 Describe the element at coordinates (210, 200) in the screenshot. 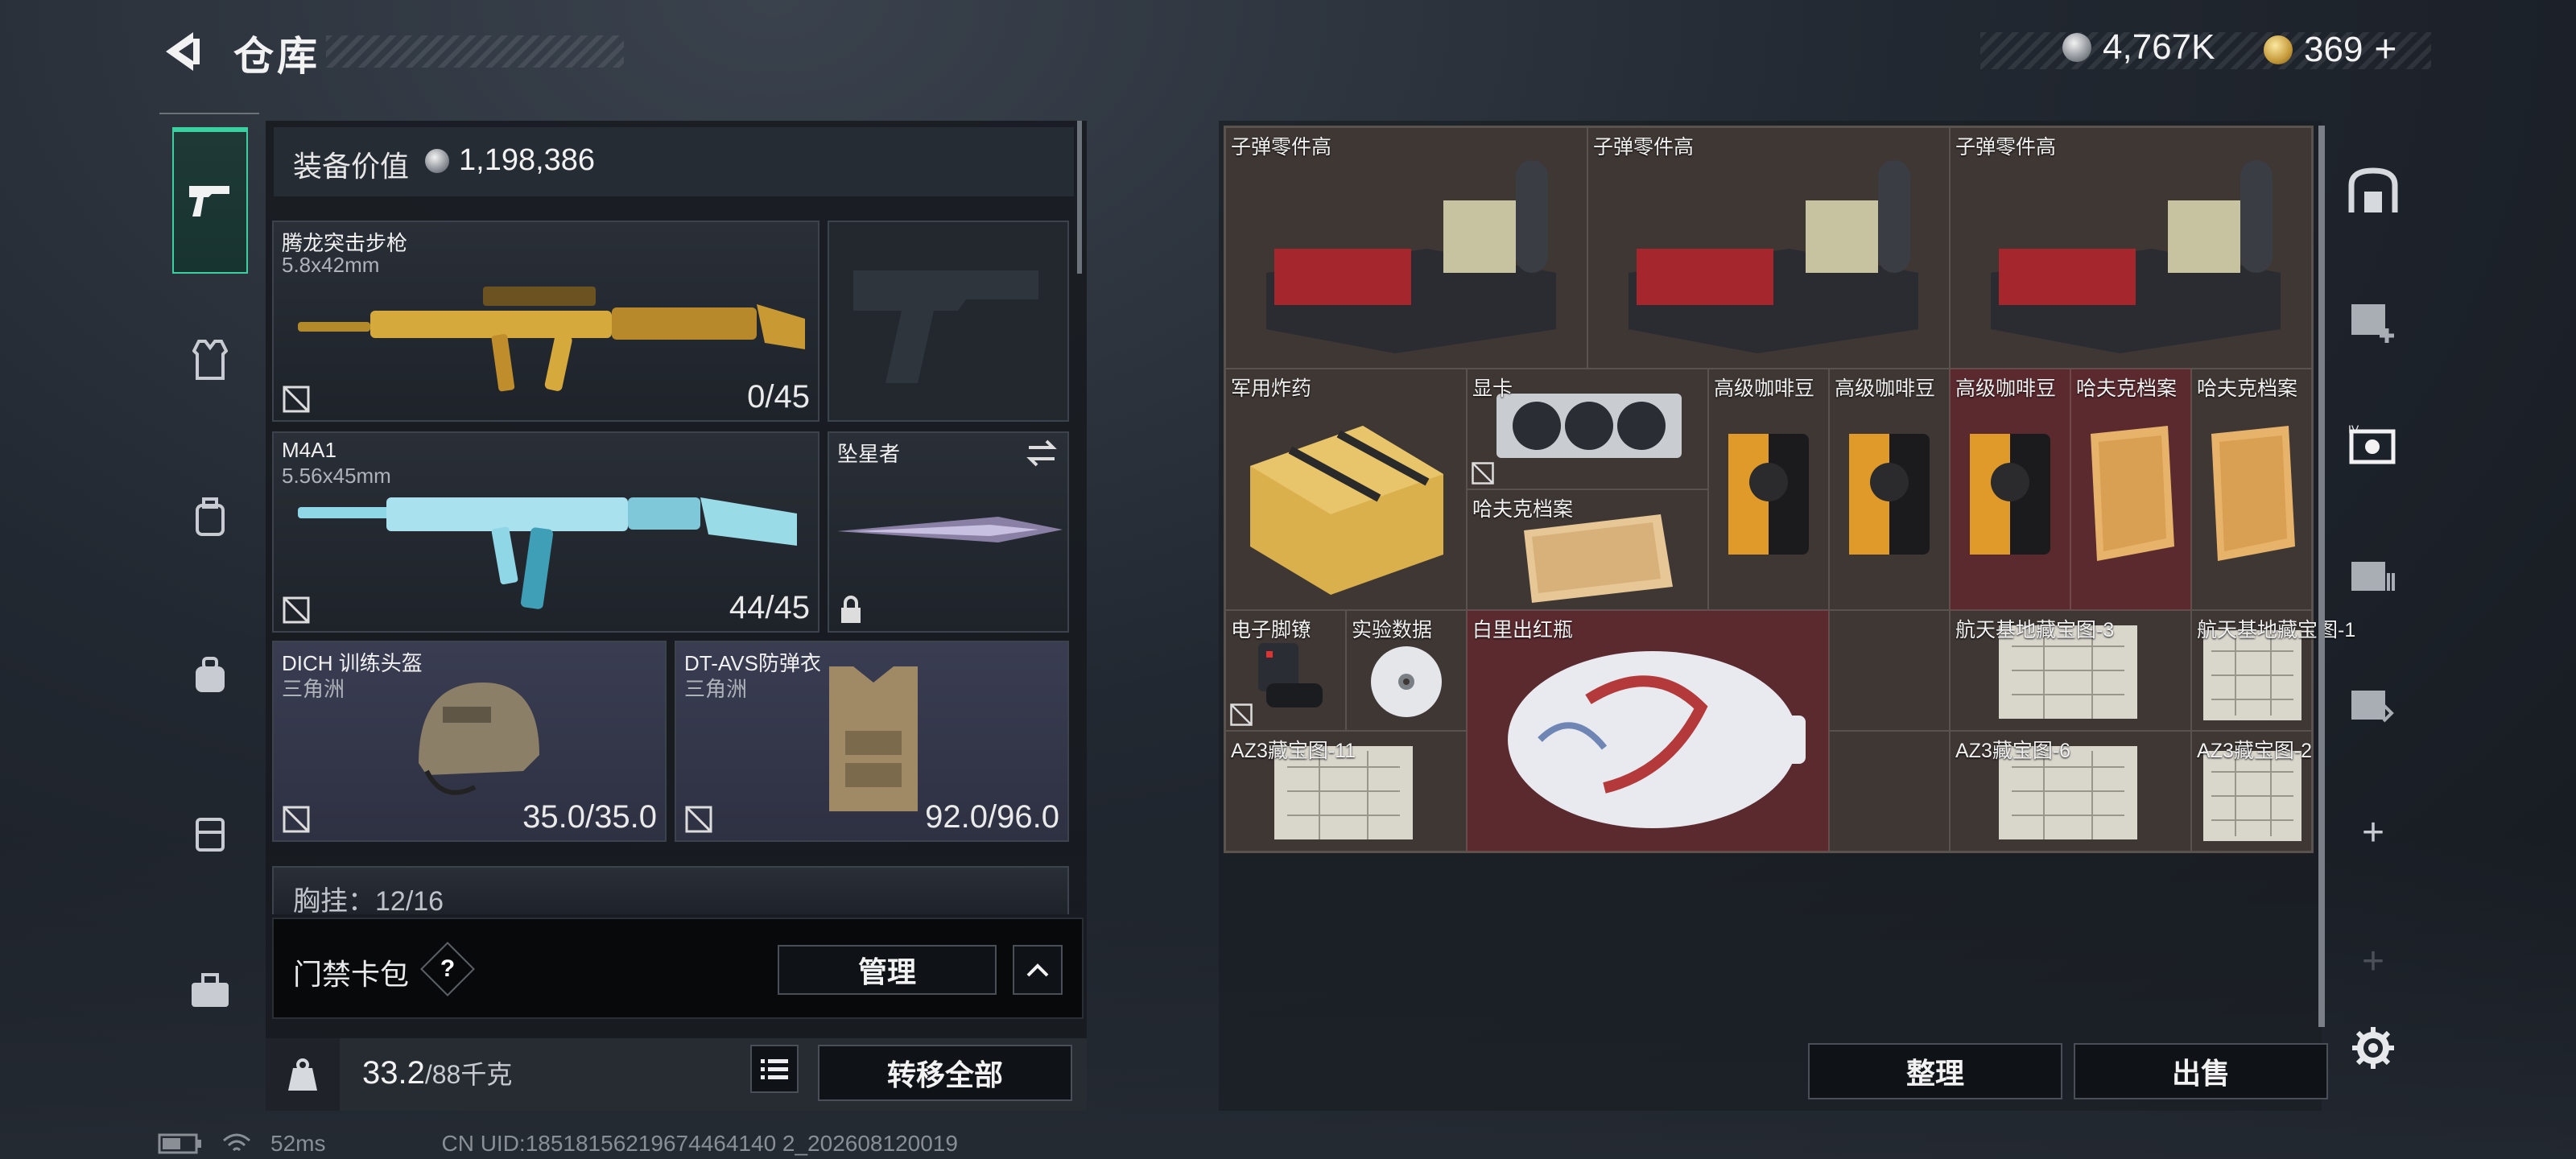

I see `pistol-icon` at that location.